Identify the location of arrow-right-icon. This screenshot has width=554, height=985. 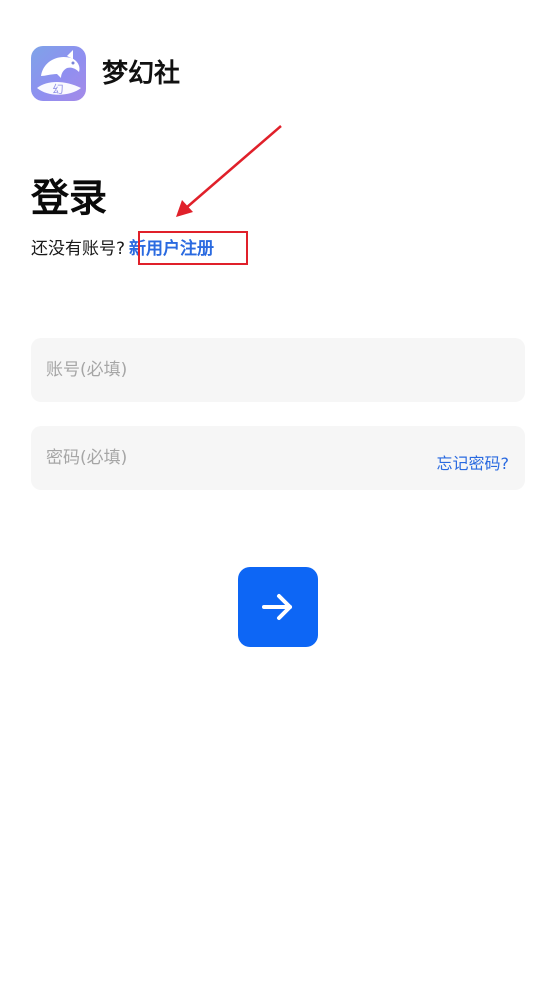
(277, 607).